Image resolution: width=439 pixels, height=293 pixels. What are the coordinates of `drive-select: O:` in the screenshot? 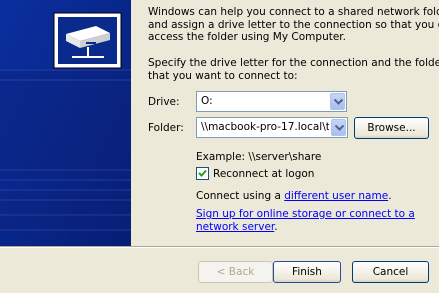 It's located at (271, 101).